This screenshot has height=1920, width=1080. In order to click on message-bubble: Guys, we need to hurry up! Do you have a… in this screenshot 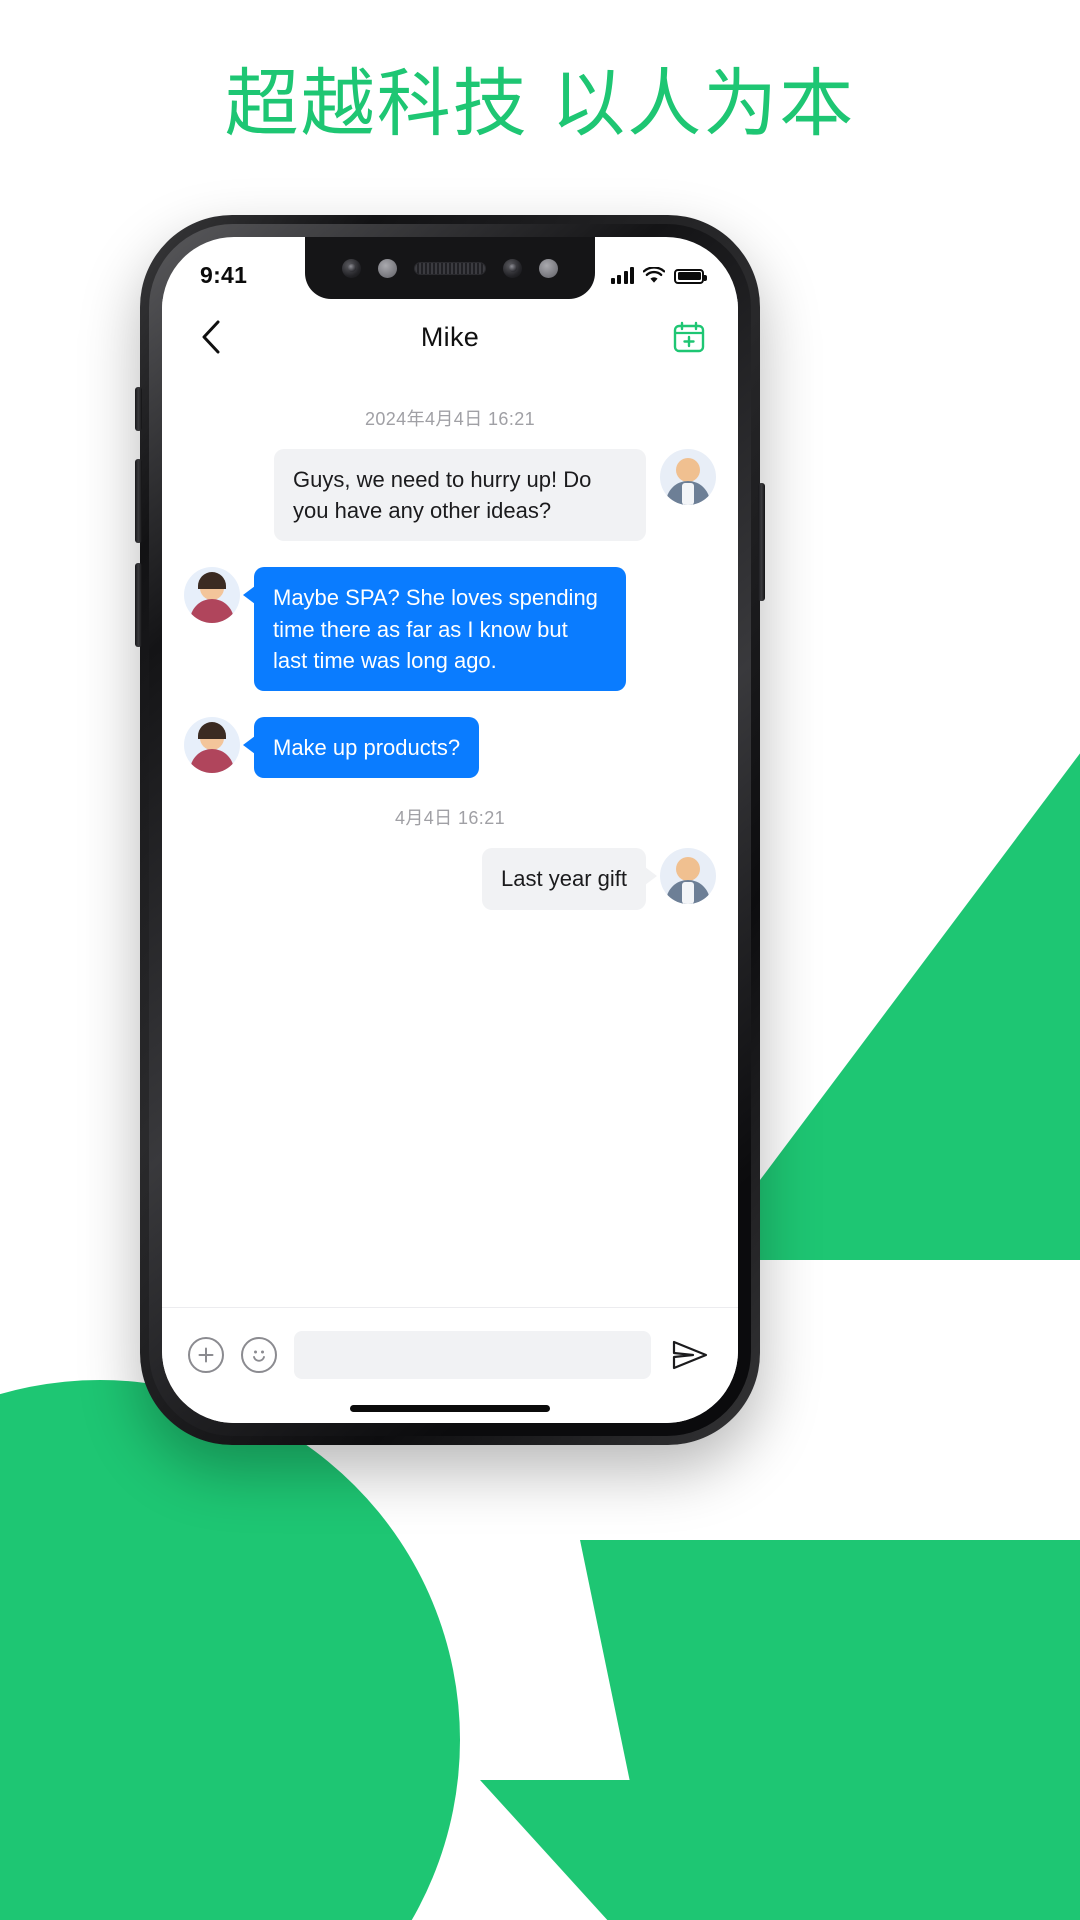, I will do `click(460, 495)`.